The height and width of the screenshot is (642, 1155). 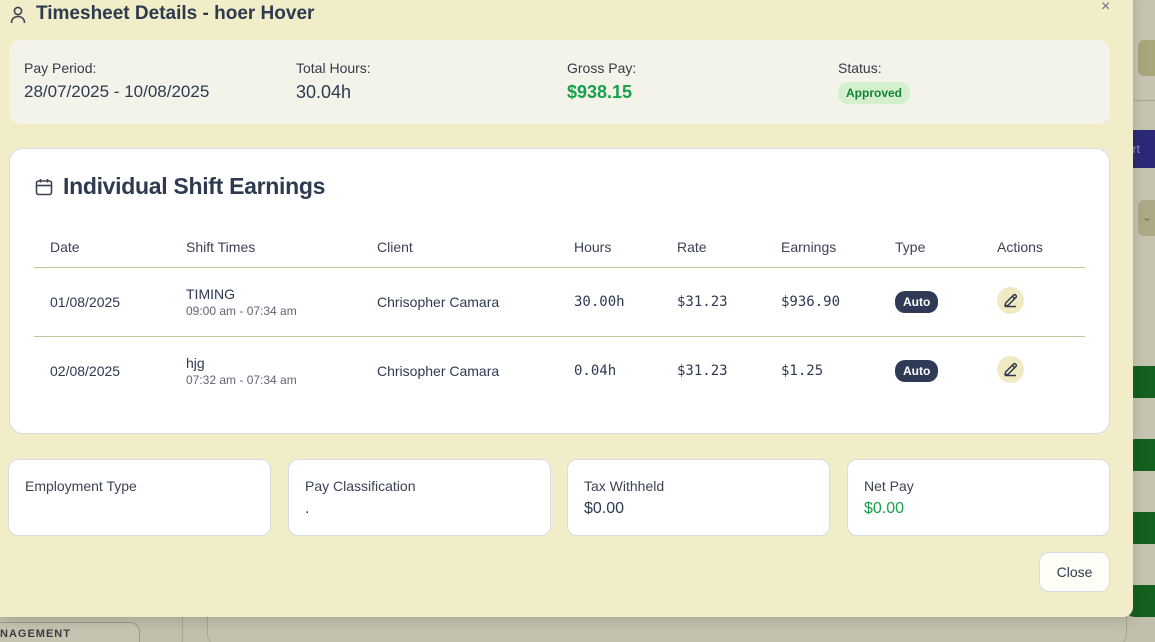 What do you see at coordinates (602, 68) in the screenshot?
I see `gross-pay-label: Gross Pay:` at bounding box center [602, 68].